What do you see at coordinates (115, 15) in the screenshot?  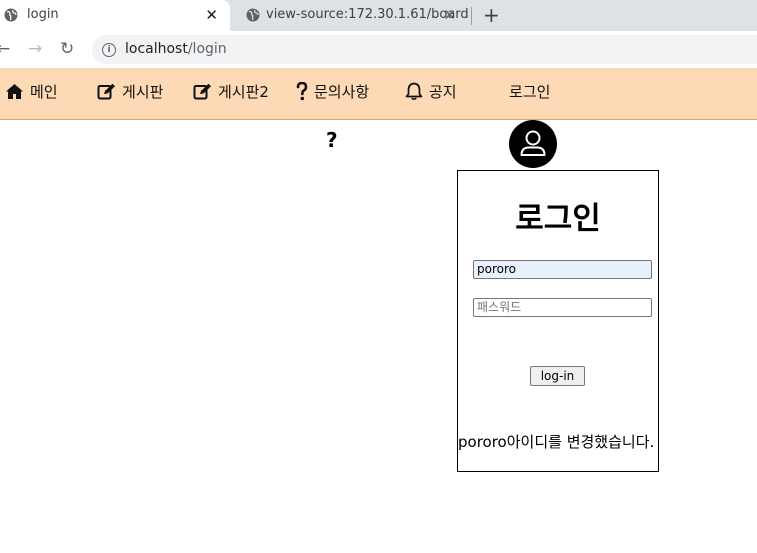 I see `tab-login: login ✕` at bounding box center [115, 15].